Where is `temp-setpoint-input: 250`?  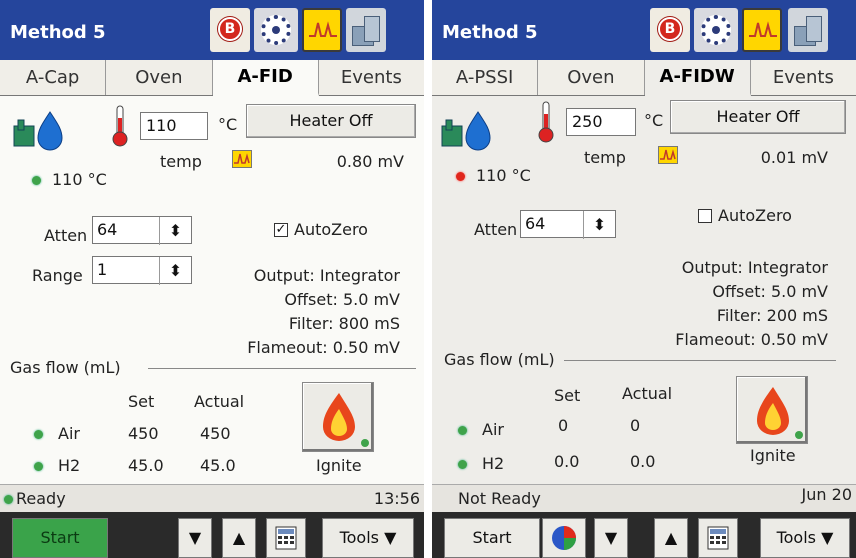
temp-setpoint-input: 250 is located at coordinates (601, 122).